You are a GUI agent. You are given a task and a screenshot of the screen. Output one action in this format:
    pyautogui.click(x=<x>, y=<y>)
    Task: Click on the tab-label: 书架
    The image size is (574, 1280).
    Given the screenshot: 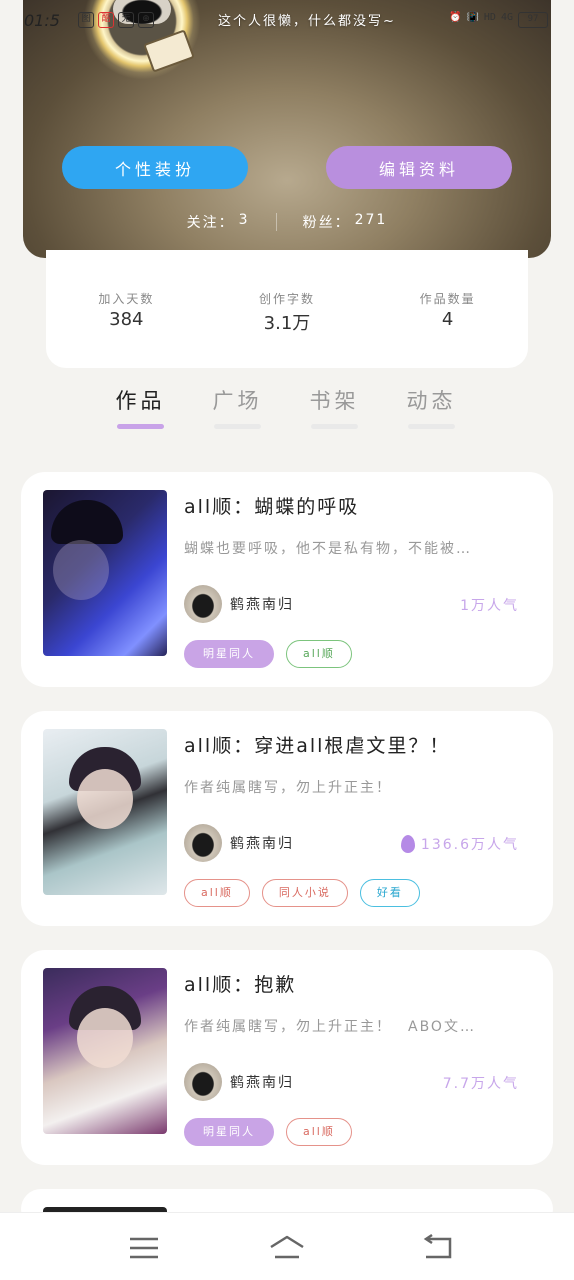 What is the action you would take?
    pyautogui.click(x=334, y=401)
    